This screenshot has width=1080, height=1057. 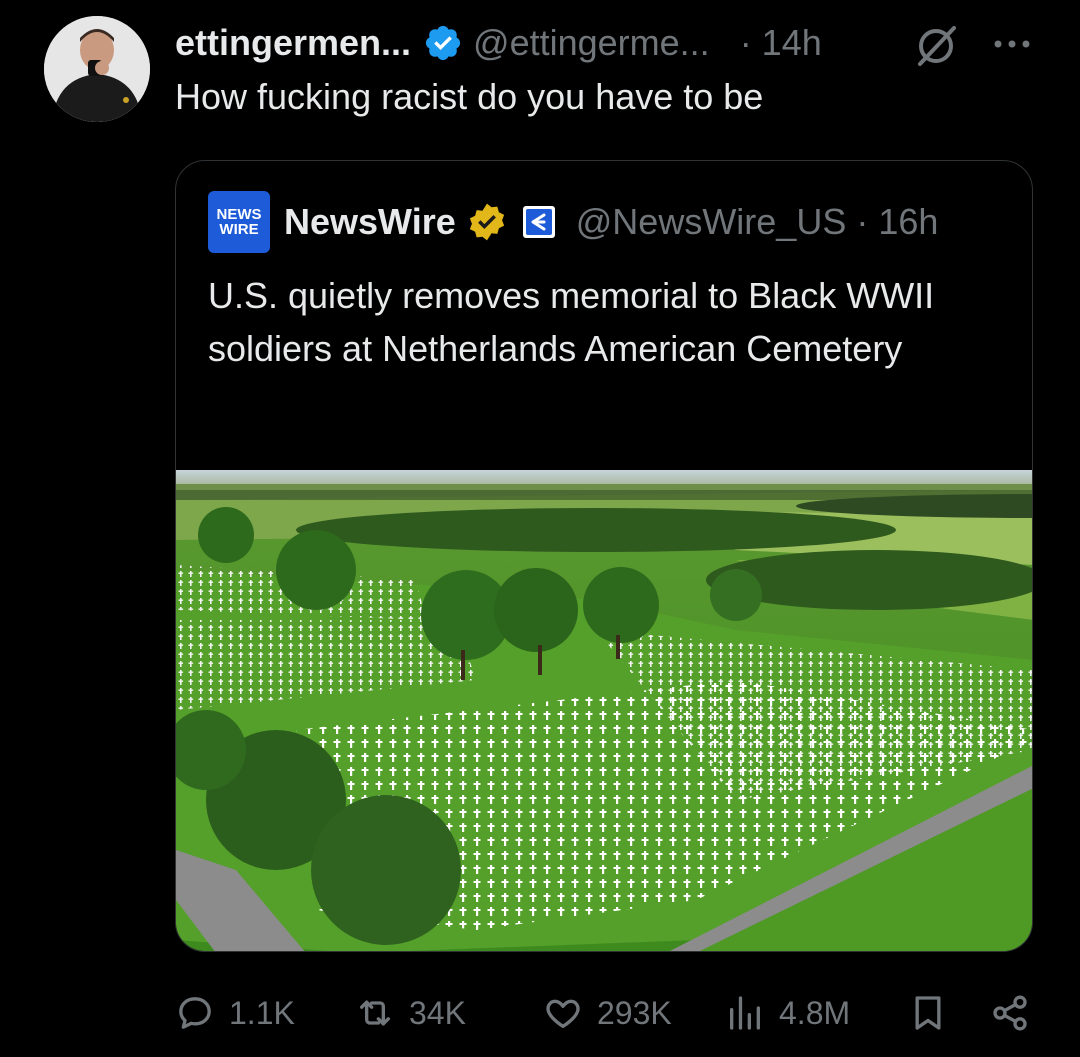 I want to click on views-count: 4.8M, so click(x=815, y=1012).